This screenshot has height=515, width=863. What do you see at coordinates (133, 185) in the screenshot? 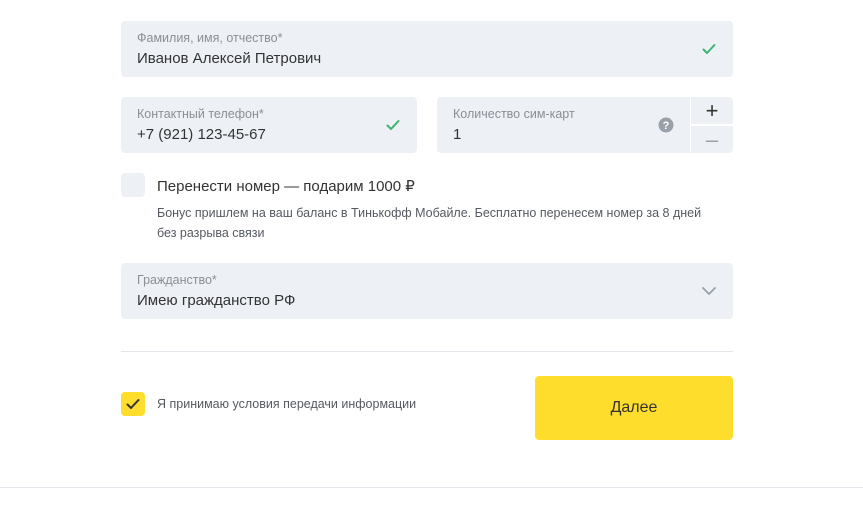
I see `transfer-number-checkbox` at bounding box center [133, 185].